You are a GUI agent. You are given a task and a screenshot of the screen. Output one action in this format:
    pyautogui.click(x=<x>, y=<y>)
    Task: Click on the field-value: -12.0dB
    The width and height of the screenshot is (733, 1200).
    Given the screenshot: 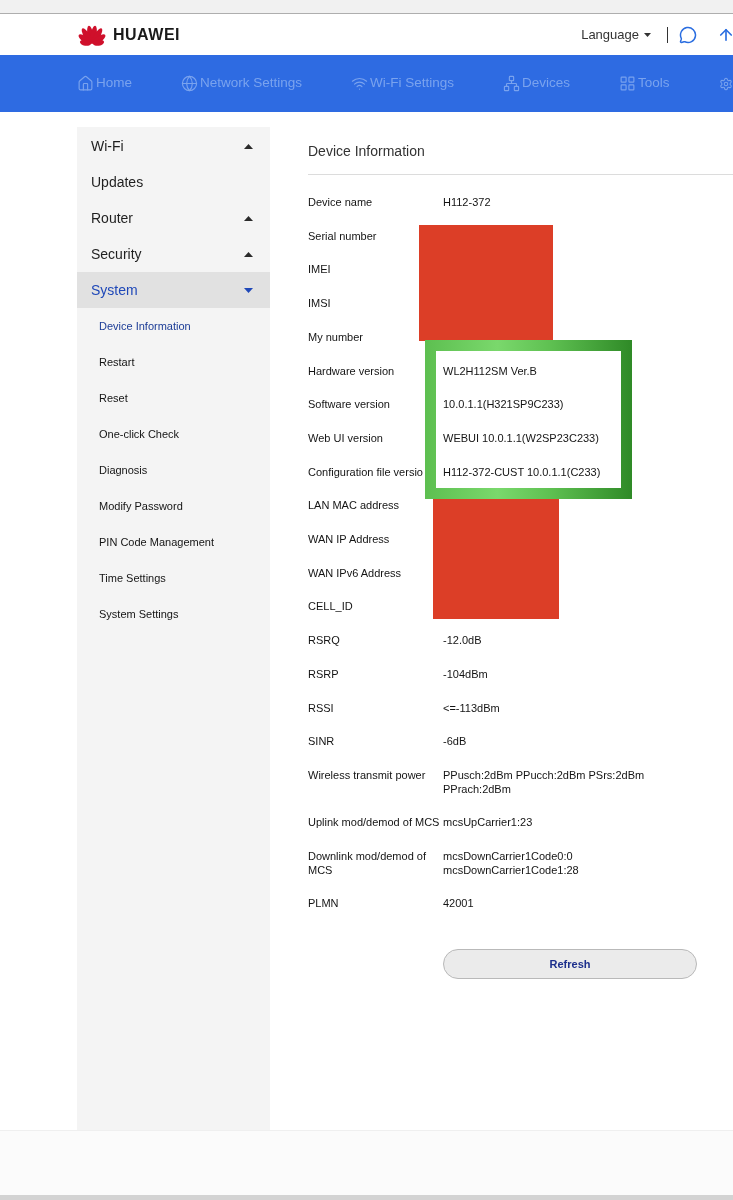 What is the action you would take?
    pyautogui.click(x=462, y=640)
    